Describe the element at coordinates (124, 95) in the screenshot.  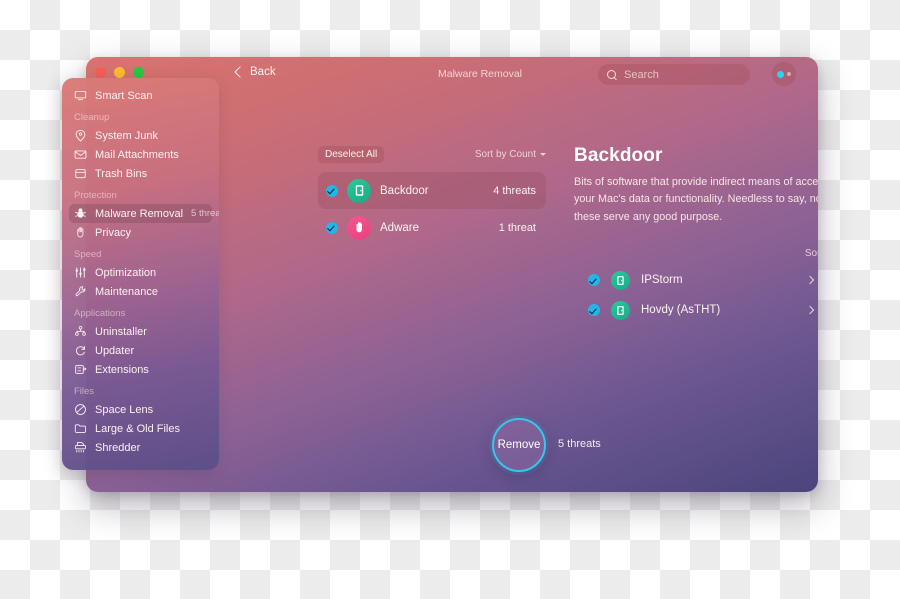
I see `sidebar-item-label: Smart Scan` at that location.